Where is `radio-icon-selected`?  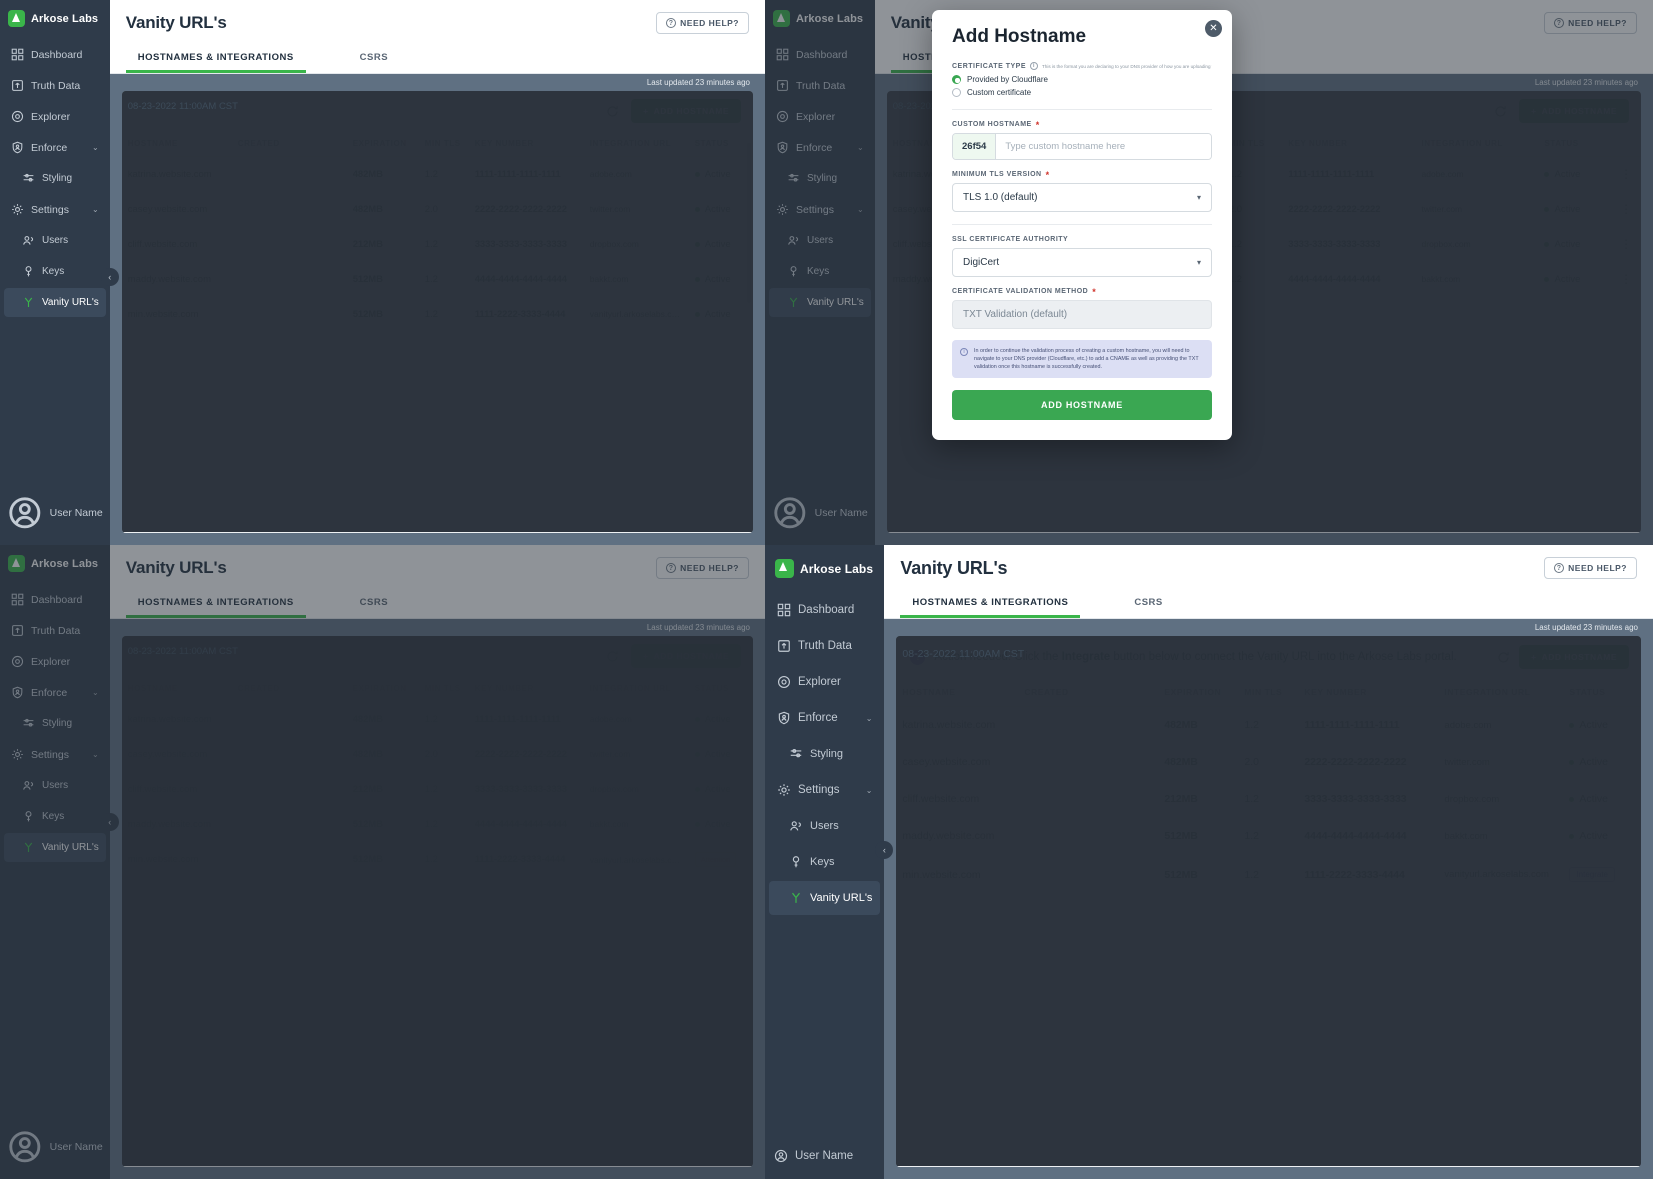 radio-icon-selected is located at coordinates (956, 79).